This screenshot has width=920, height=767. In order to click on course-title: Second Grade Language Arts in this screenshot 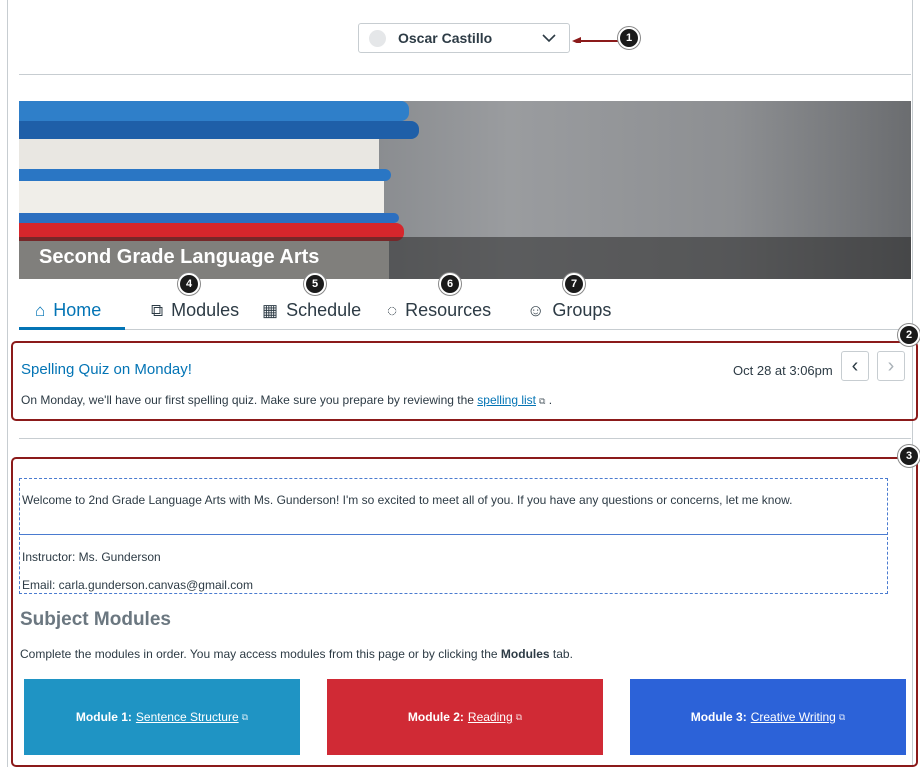, I will do `click(179, 257)`.